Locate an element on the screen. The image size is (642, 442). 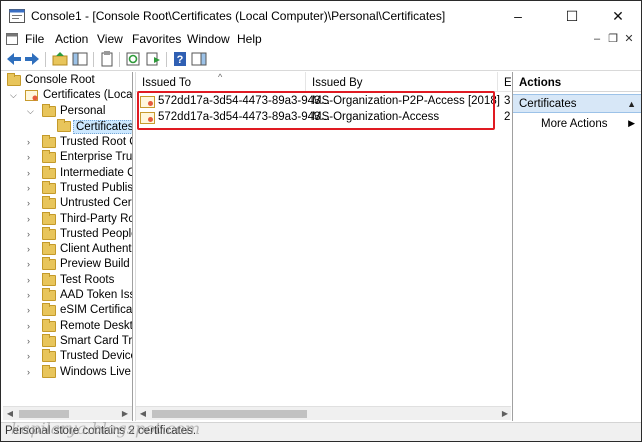
menu-help: Help is located at coordinates (249, 39).